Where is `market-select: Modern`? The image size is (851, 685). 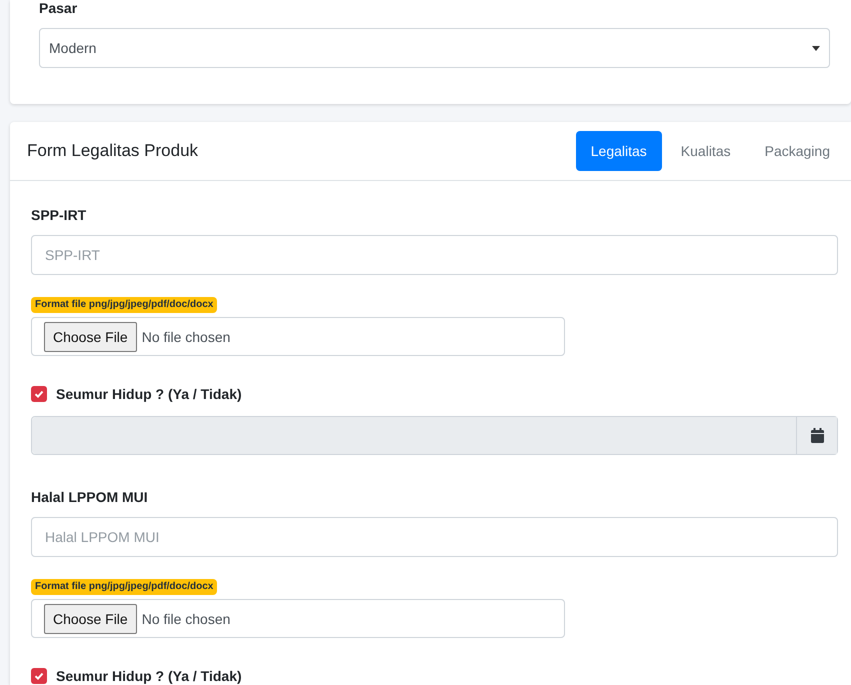
market-select: Modern is located at coordinates (434, 48).